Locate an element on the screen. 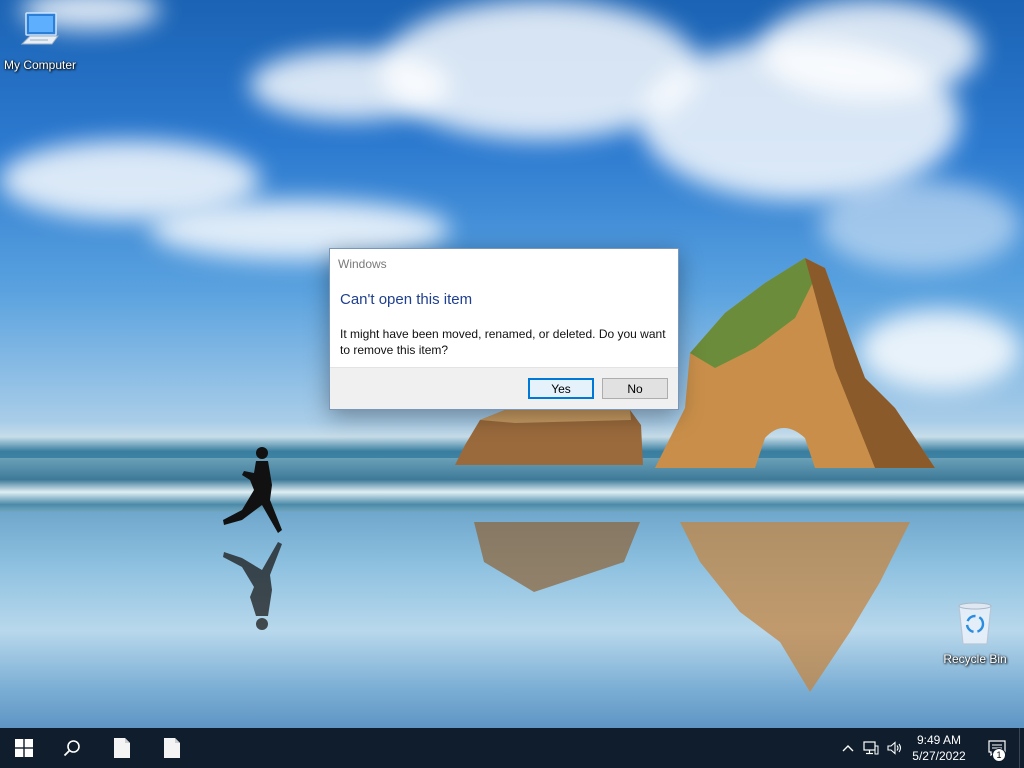  windows-logo-icon is located at coordinates (24, 748).